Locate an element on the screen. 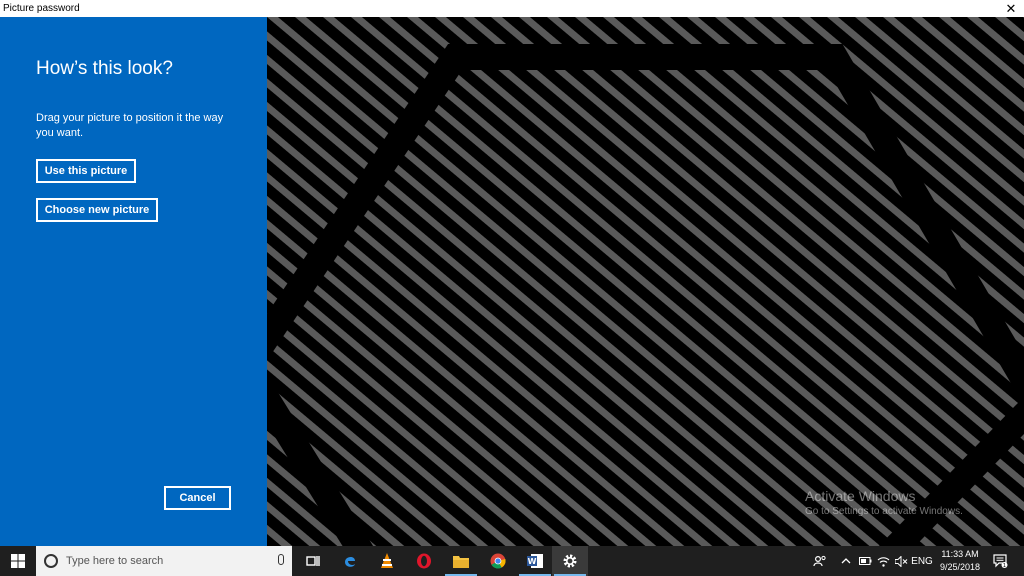  window-title: Picture password is located at coordinates (41, 8).